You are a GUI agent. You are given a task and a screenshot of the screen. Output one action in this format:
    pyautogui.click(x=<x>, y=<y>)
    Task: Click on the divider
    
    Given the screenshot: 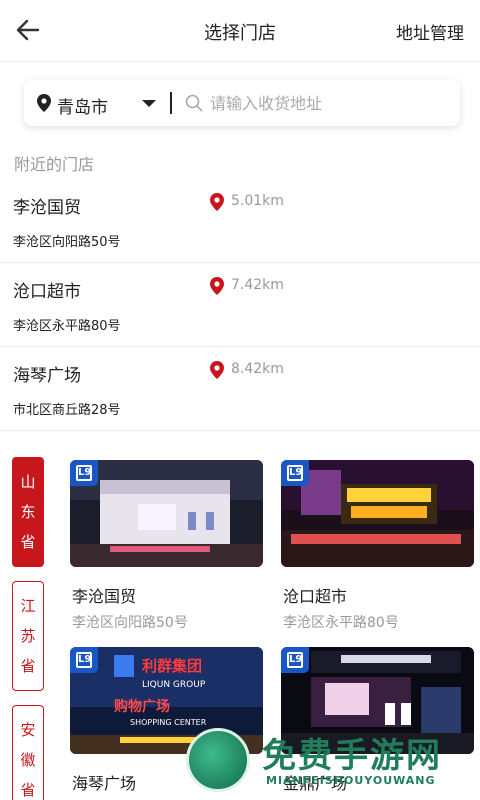 What is the action you would take?
    pyautogui.click(x=171, y=103)
    